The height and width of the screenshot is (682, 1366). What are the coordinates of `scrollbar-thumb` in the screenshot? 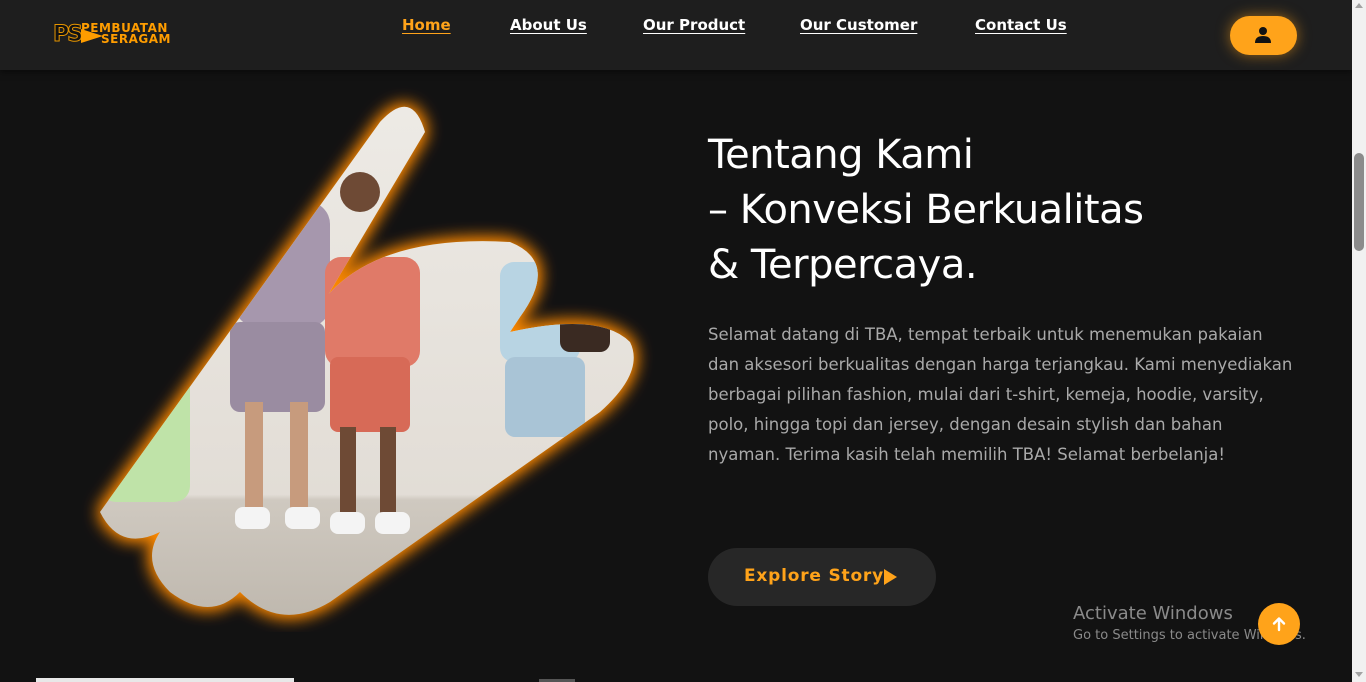 It's located at (1359, 202).